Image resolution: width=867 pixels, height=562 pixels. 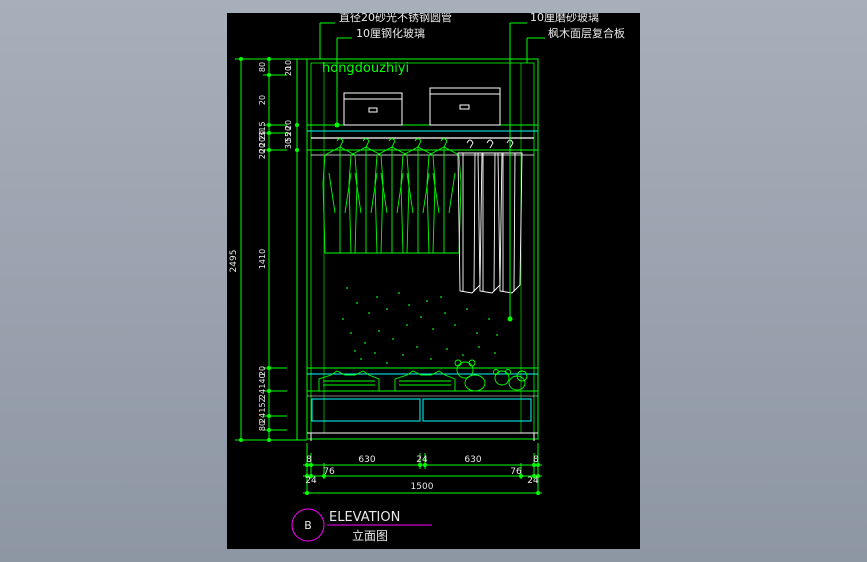 I want to click on dim-total-height: 2495, so click(x=234, y=261).